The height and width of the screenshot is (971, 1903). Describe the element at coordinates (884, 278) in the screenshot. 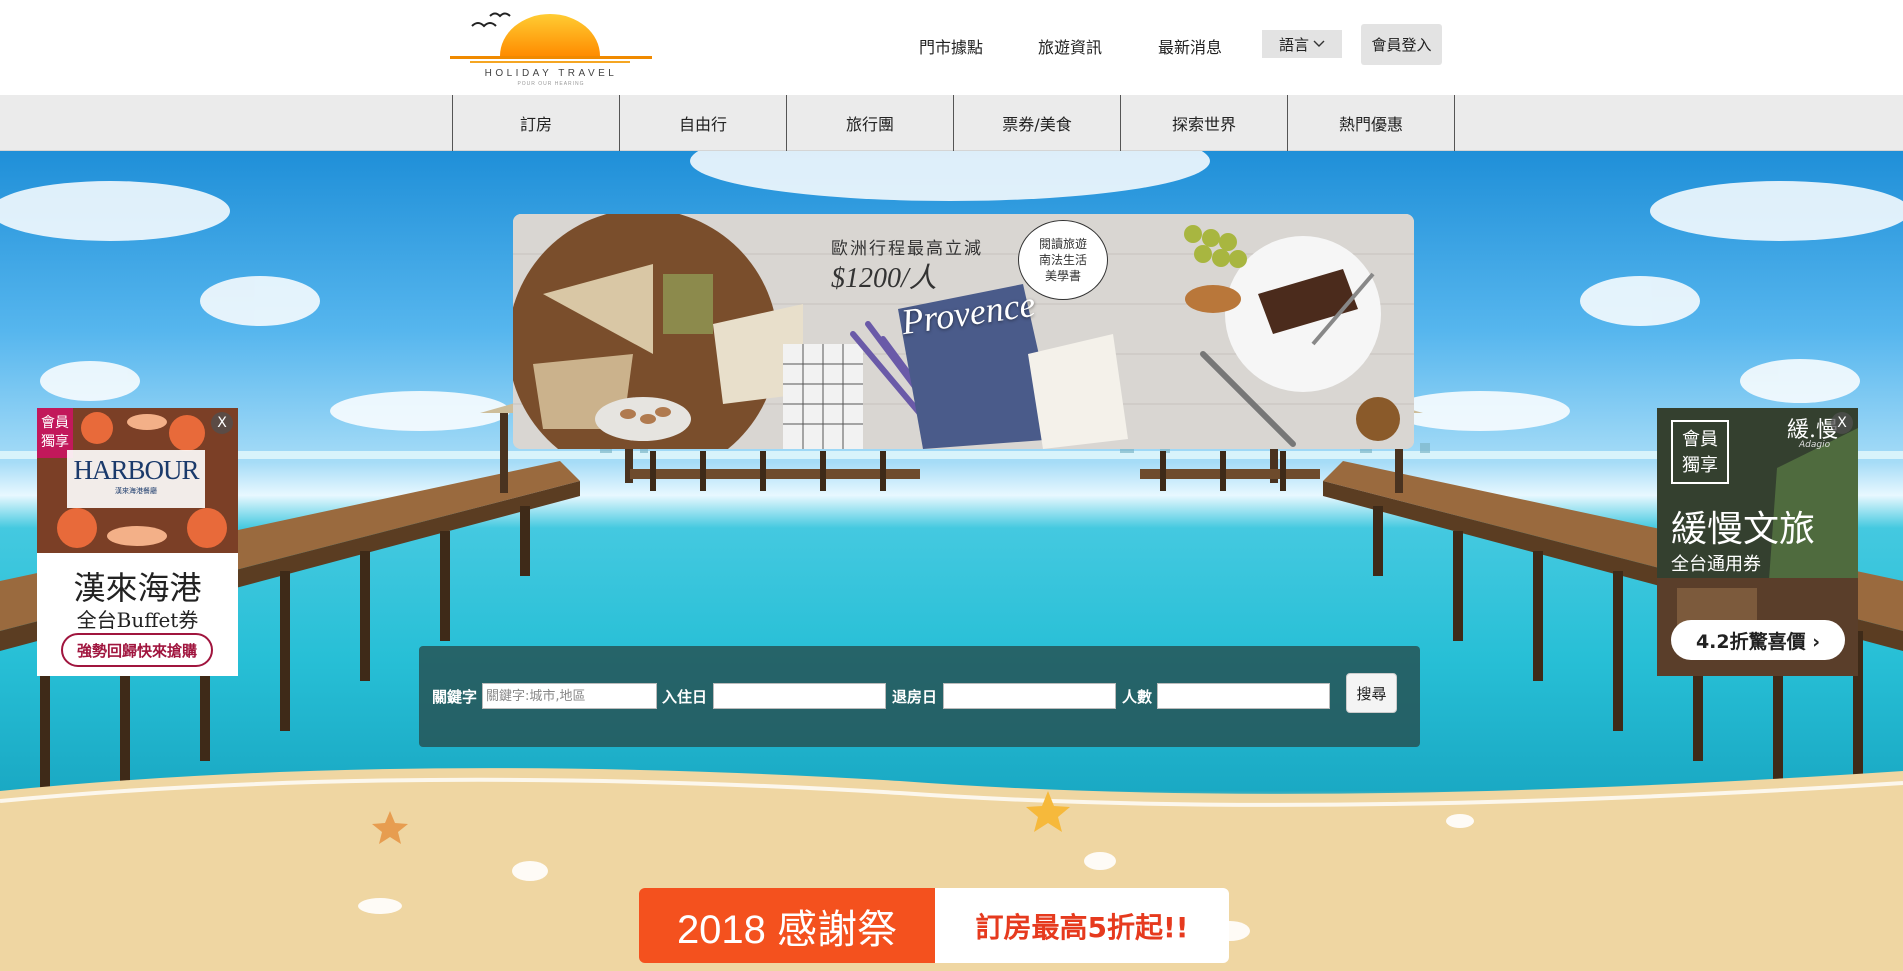

I see `banner-price: $1200/人` at that location.